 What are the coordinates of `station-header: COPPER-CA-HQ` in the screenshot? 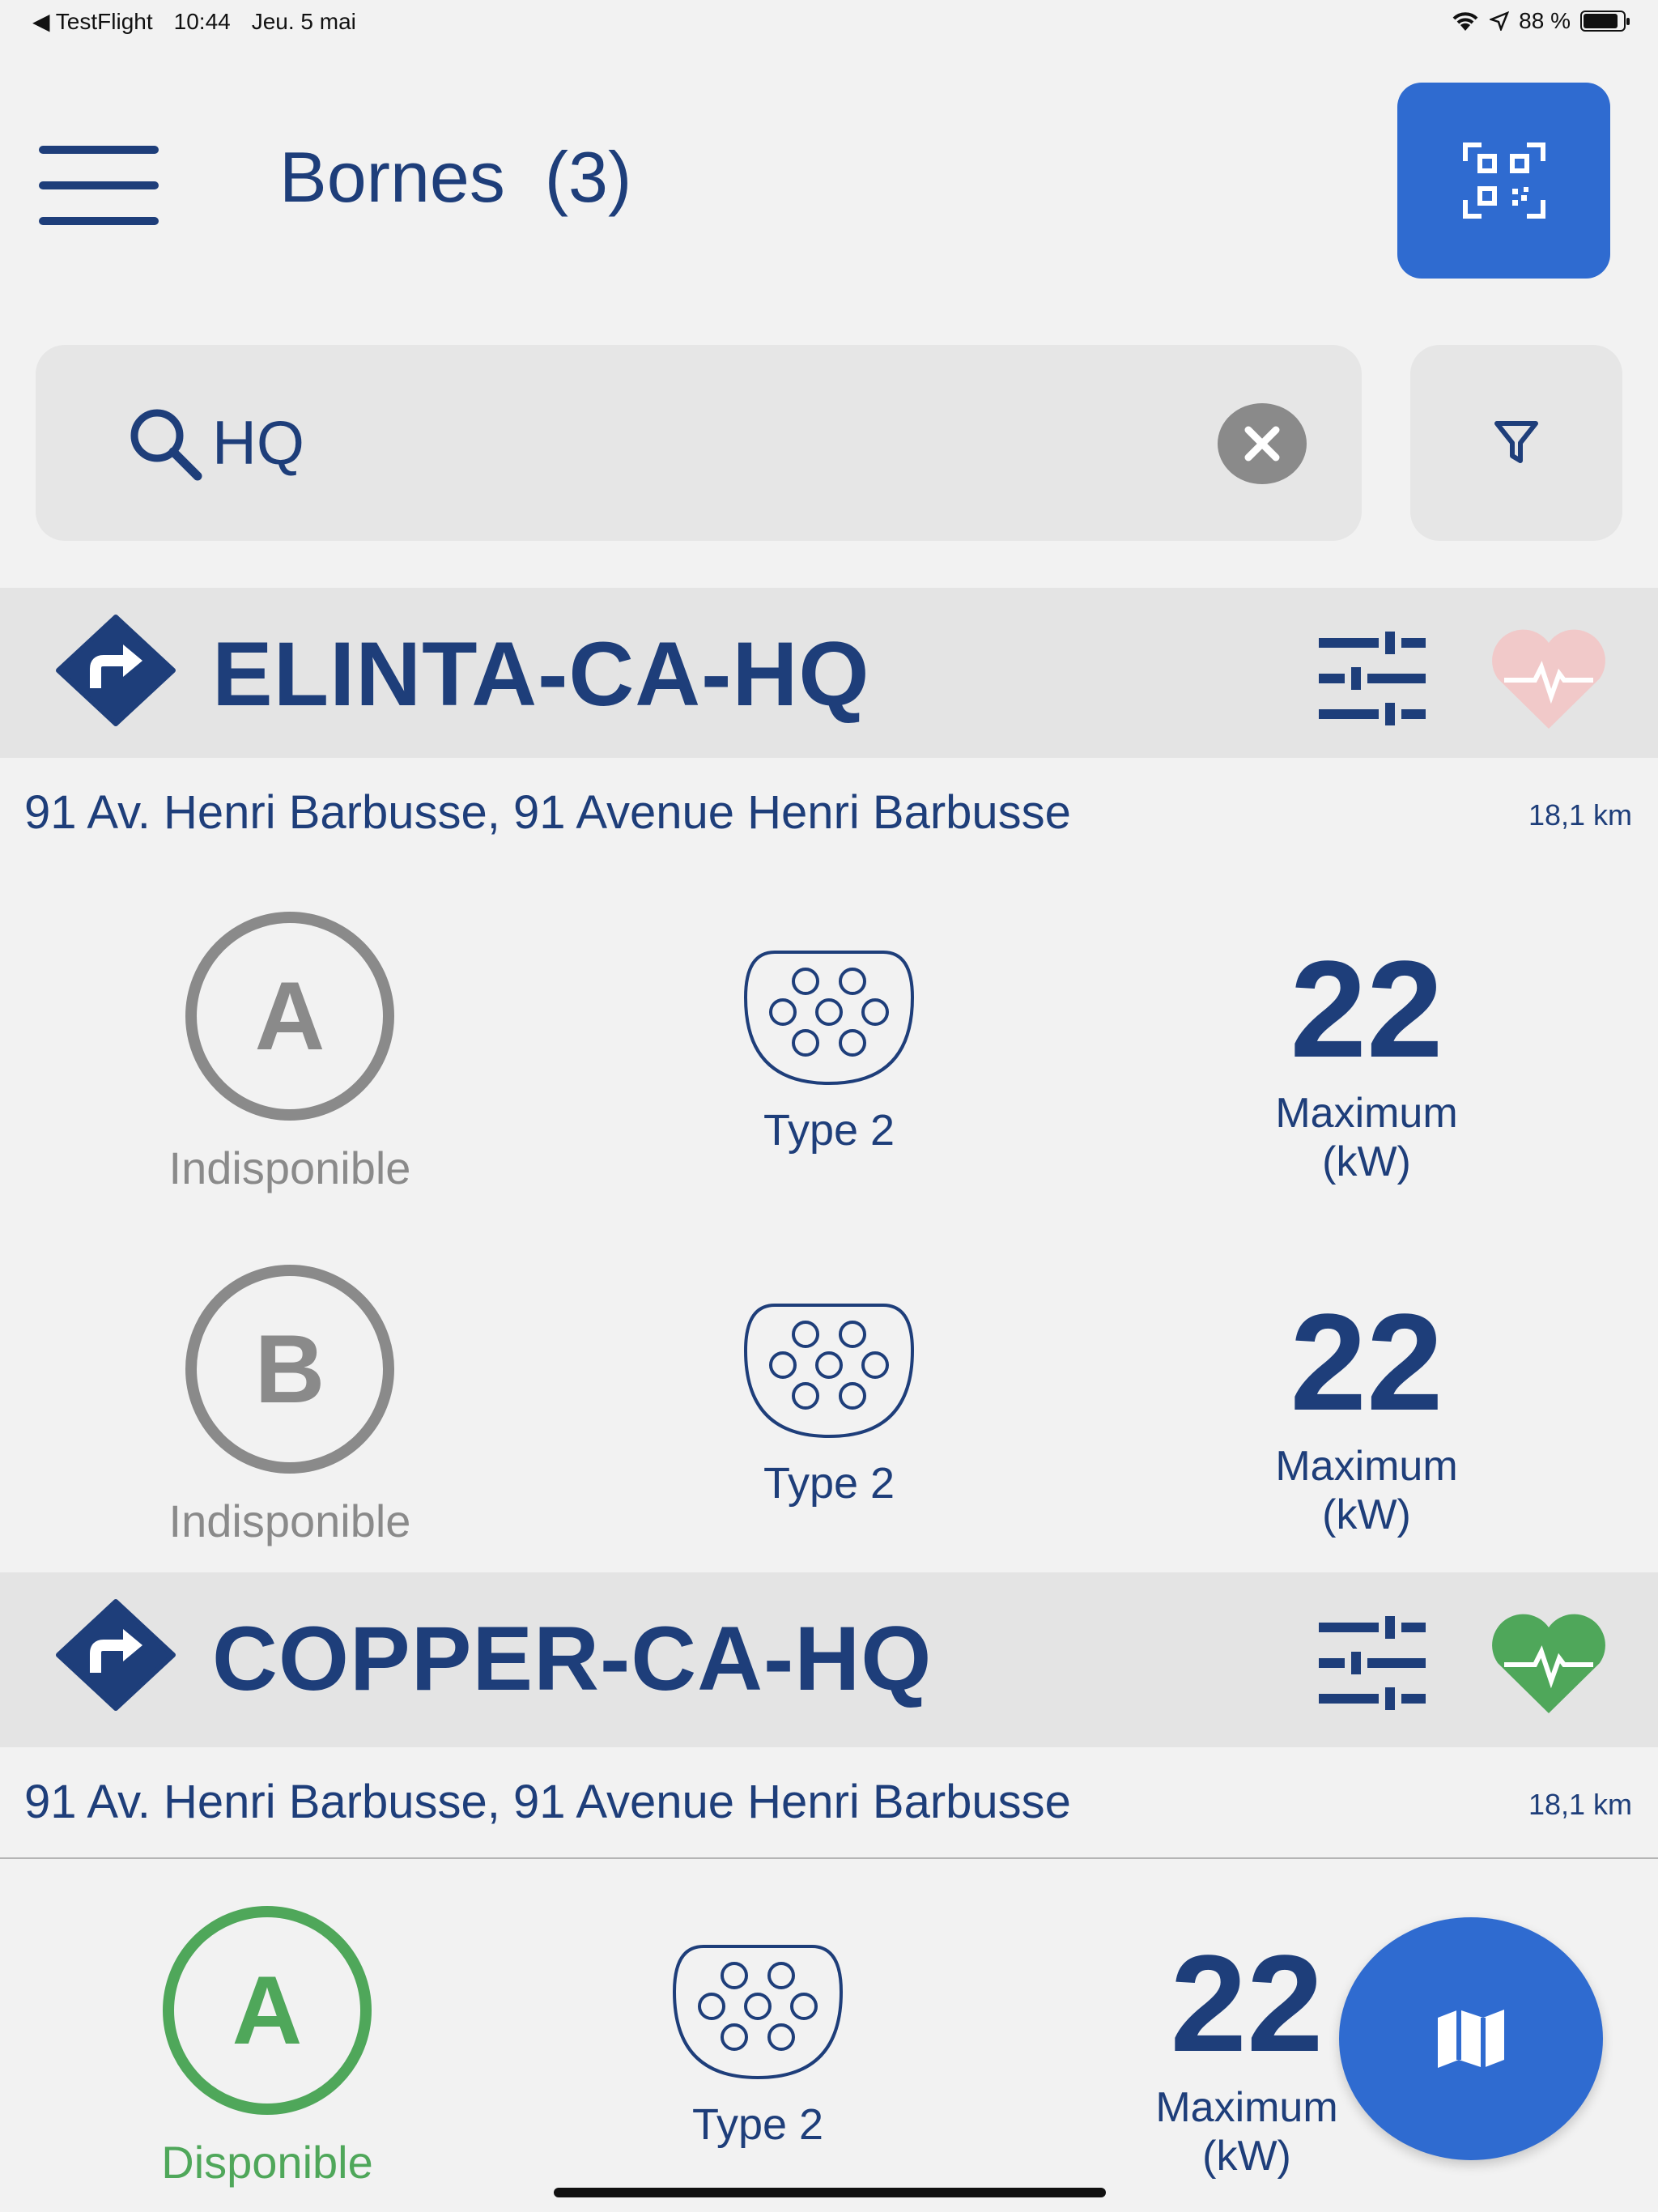 It's located at (829, 1660).